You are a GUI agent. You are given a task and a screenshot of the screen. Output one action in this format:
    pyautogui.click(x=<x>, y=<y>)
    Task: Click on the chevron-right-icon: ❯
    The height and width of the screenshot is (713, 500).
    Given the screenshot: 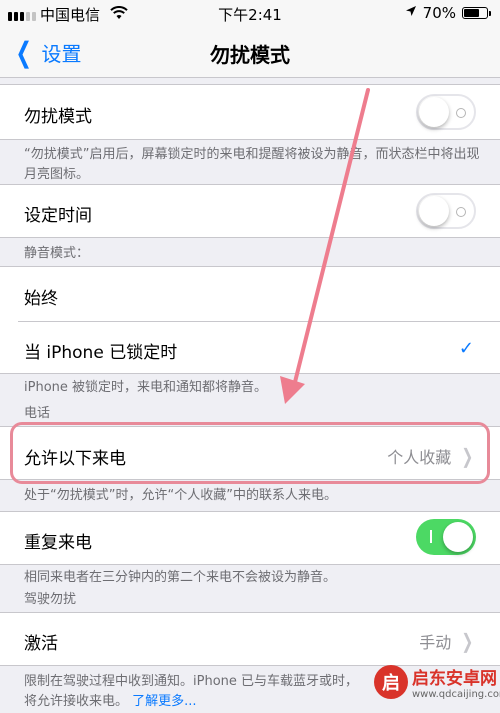 What is the action you would take?
    pyautogui.click(x=467, y=641)
    